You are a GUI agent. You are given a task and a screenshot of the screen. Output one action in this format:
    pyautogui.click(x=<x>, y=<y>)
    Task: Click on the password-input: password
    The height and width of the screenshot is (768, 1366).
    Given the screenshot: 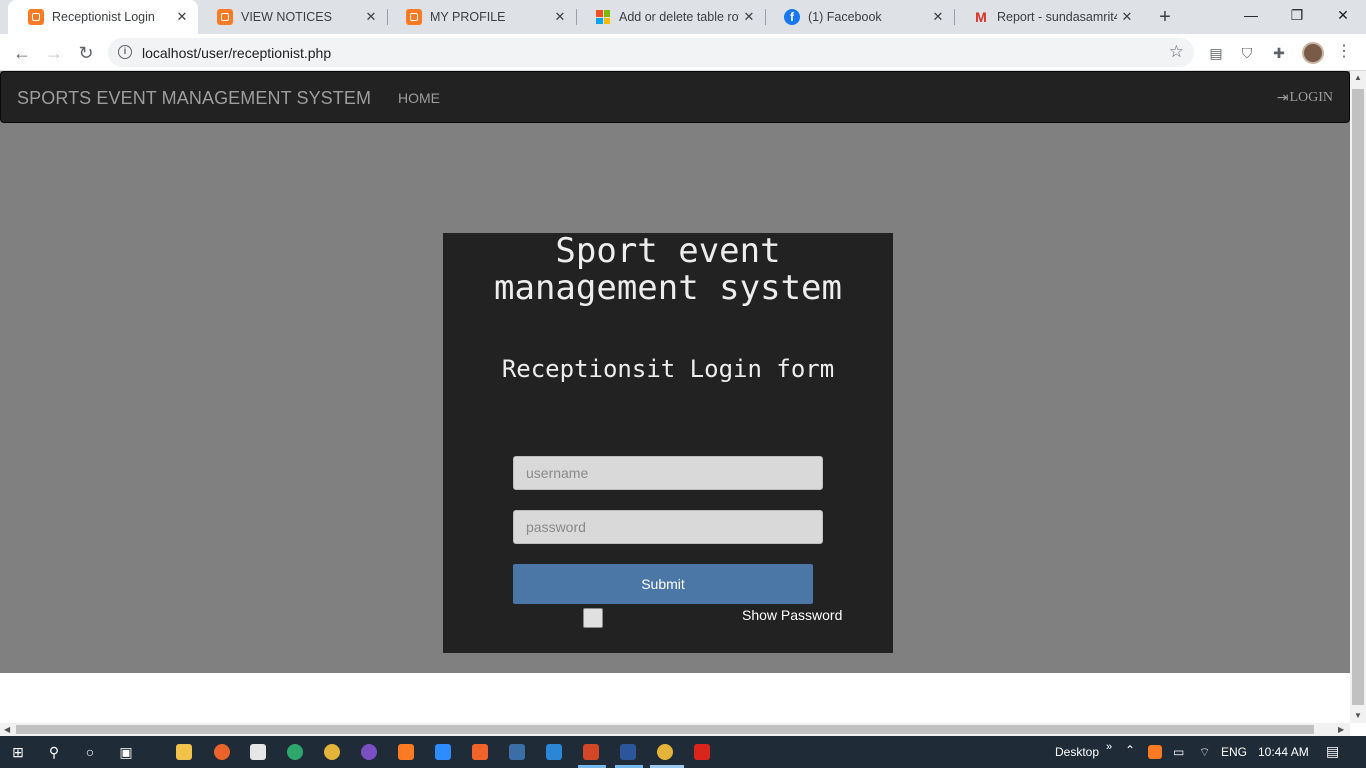 What is the action you would take?
    pyautogui.click(x=668, y=527)
    